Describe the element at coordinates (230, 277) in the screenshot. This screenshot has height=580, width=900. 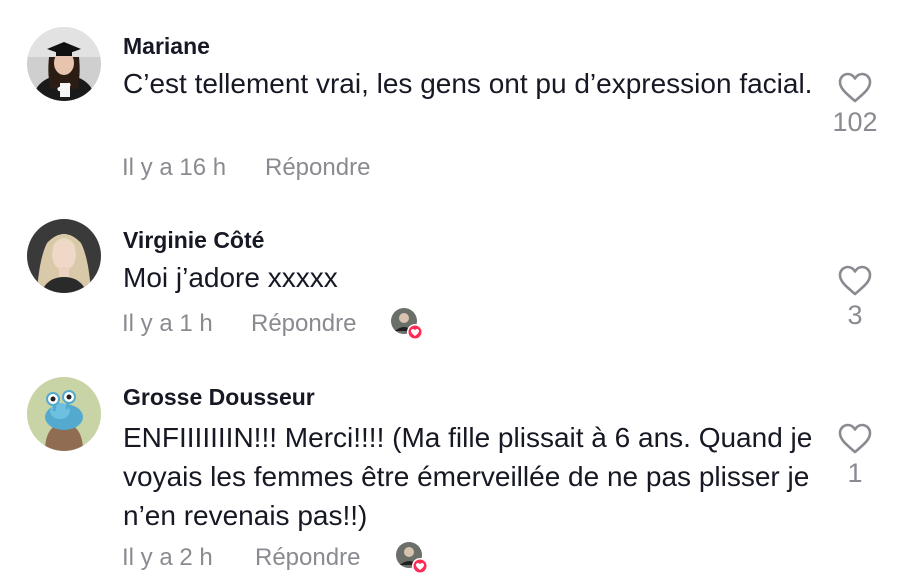
I see `comment-text: Moi j’adore xxxxx` at that location.